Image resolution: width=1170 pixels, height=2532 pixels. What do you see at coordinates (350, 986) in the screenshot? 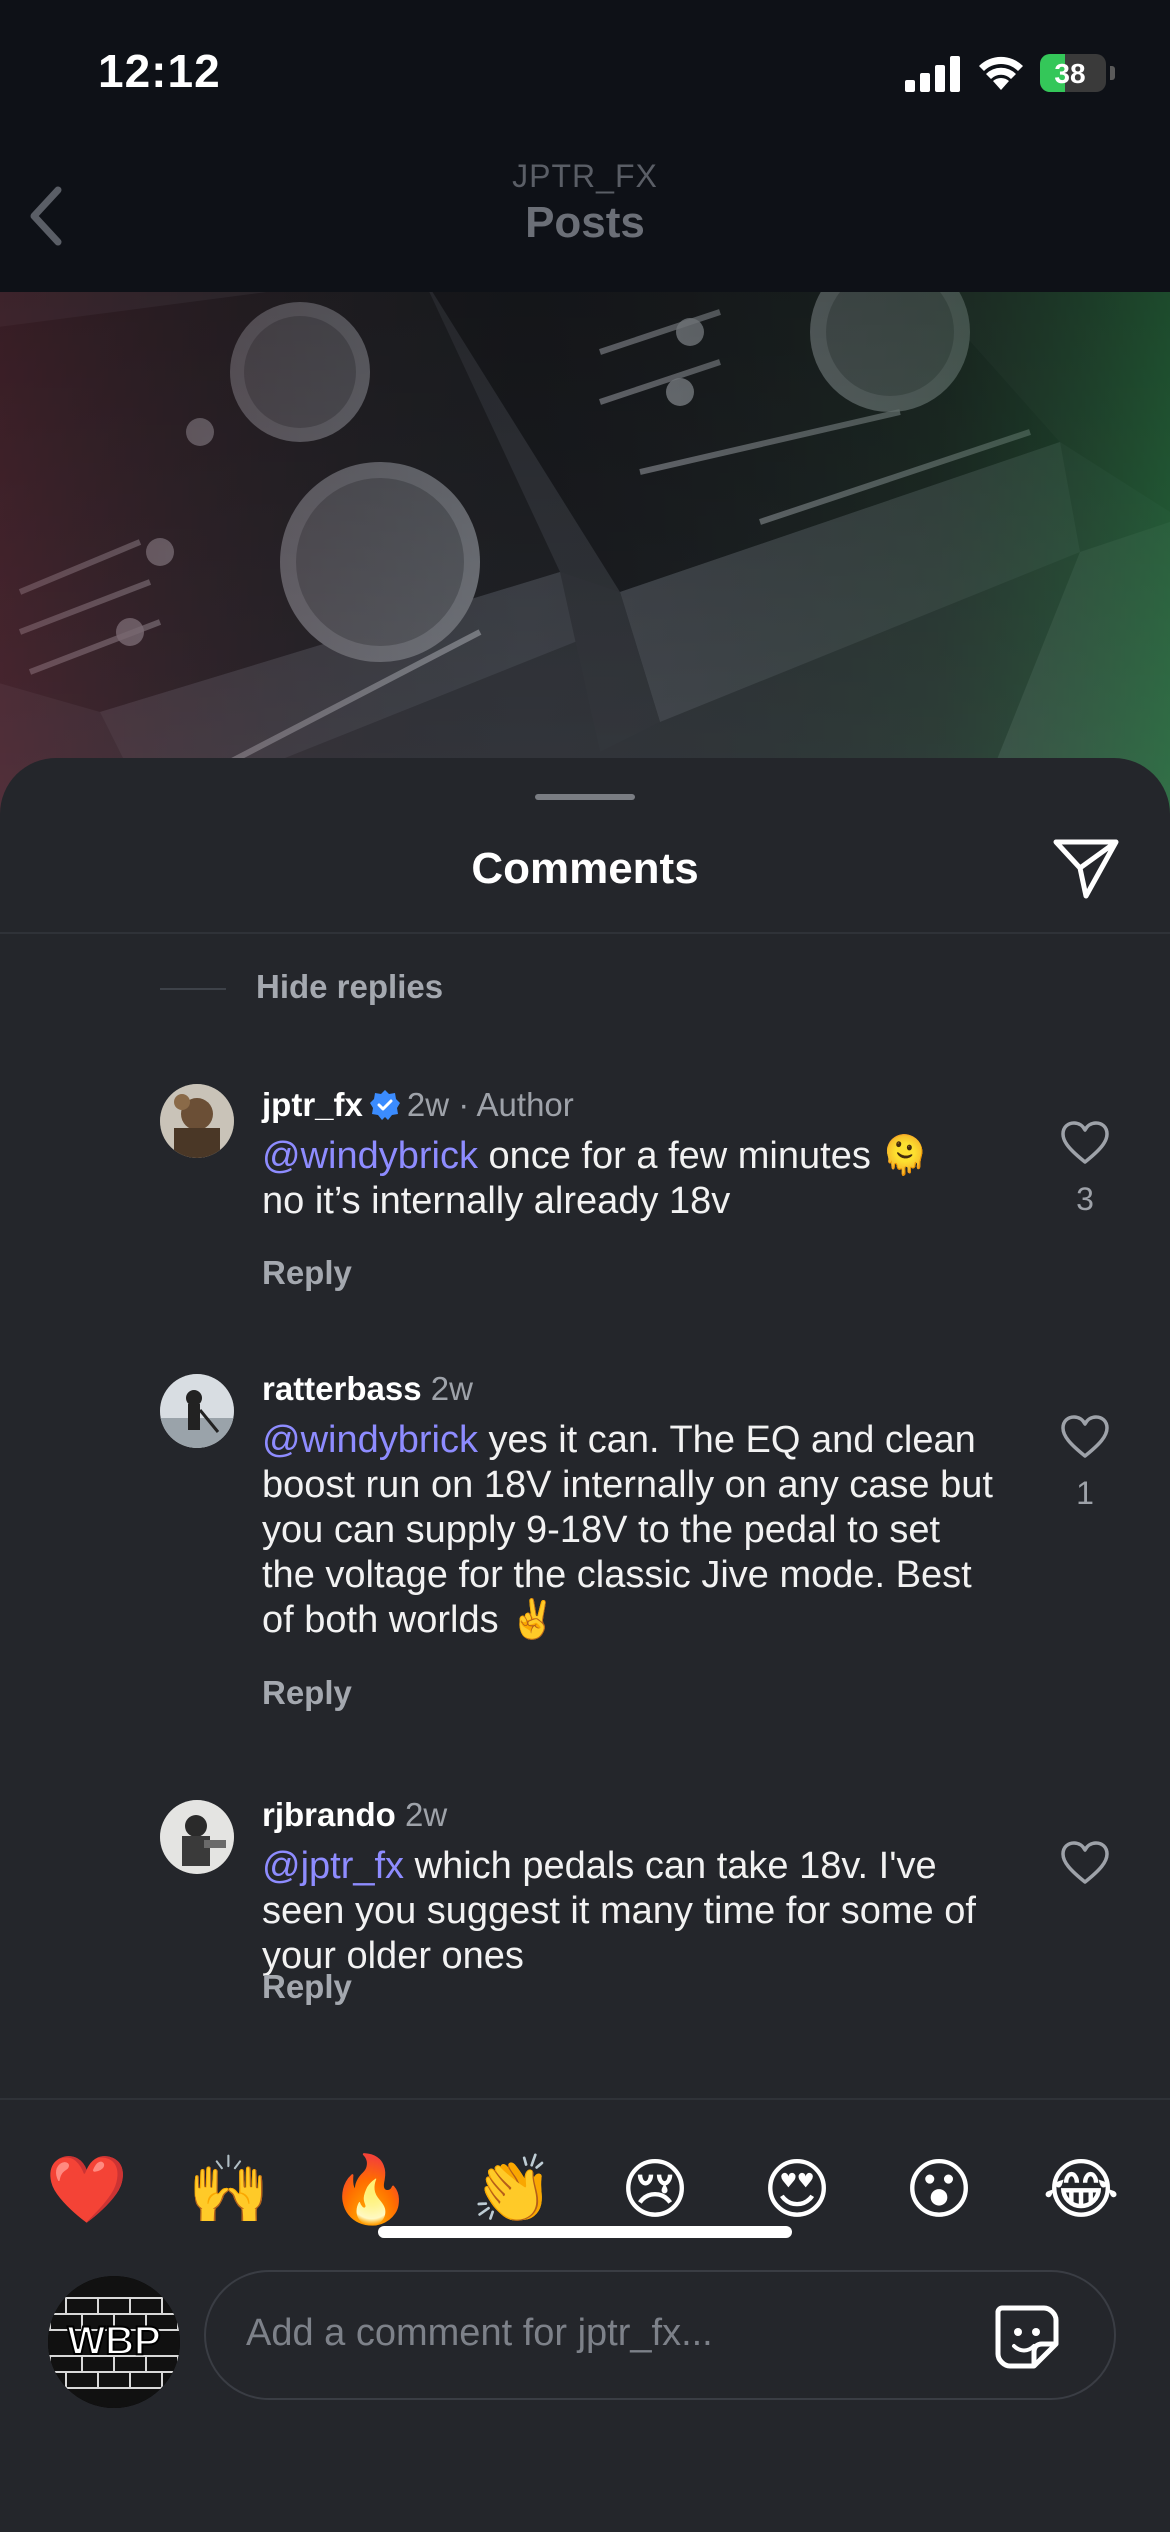
I see `hide-replies-label: Hide replies` at bounding box center [350, 986].